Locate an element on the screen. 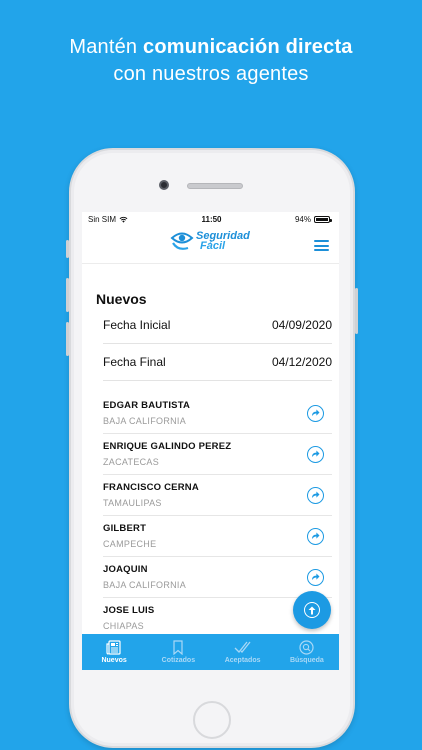 The width and height of the screenshot is (422, 750). wifi-icon is located at coordinates (123, 219).